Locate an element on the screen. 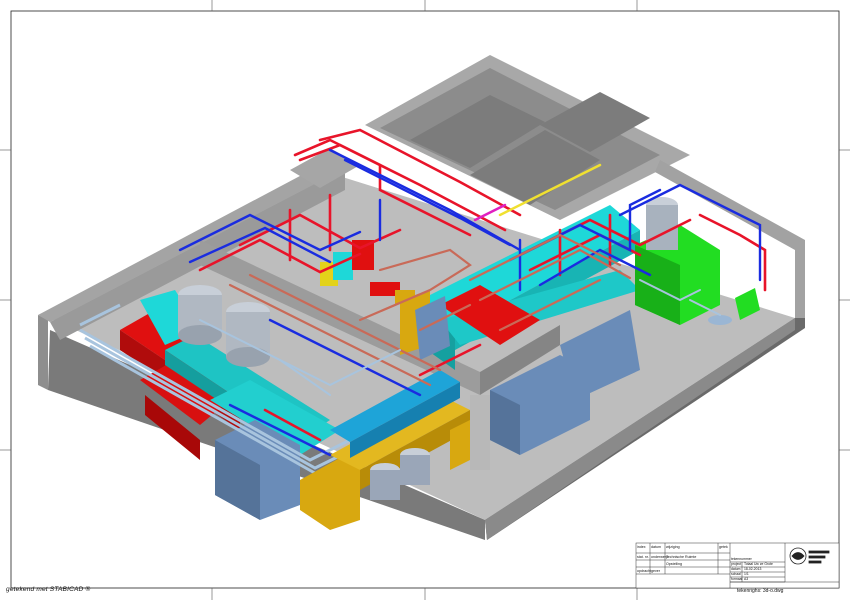 The width and height of the screenshot is (850, 600). title-block-field-label: formaat is located at coordinates (737, 579).